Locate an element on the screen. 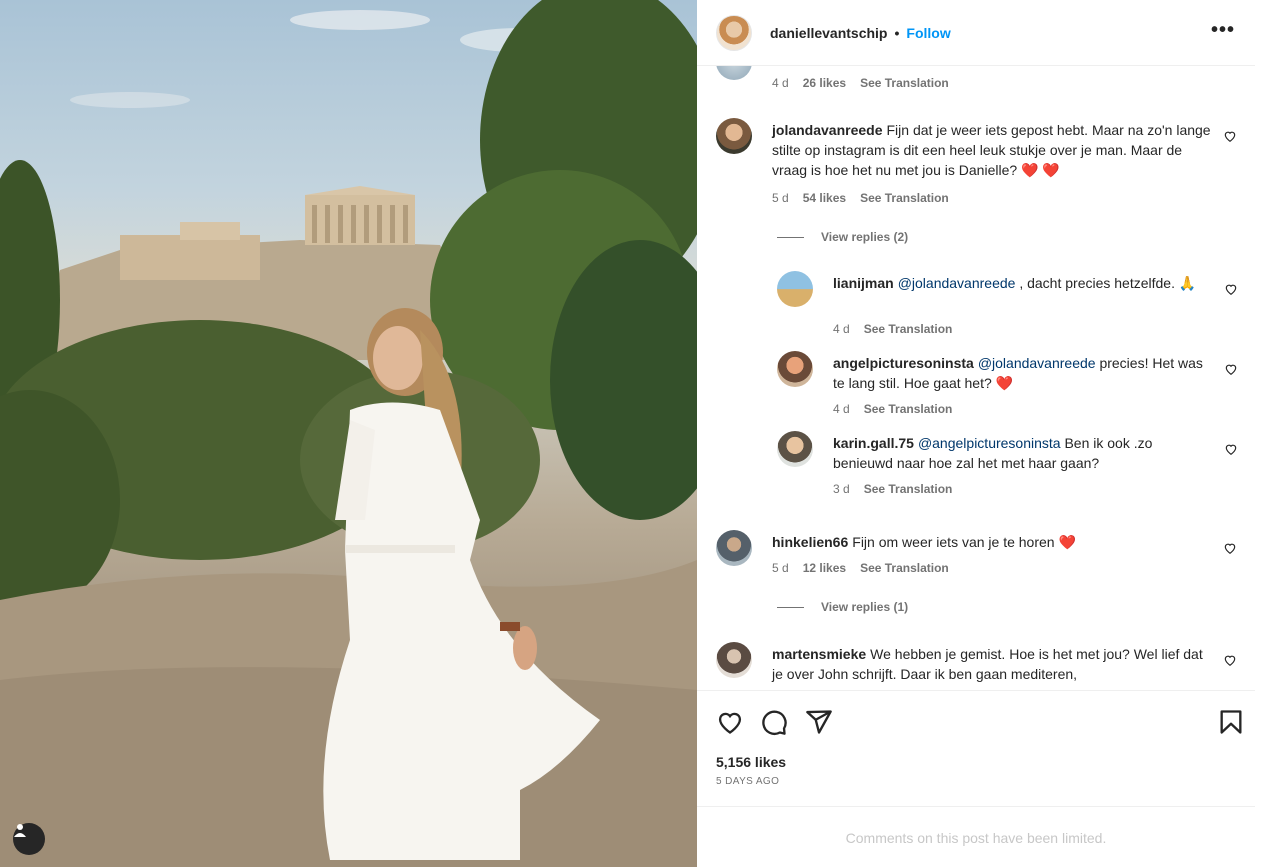 This screenshot has height=867, width=1265. like-icon is located at coordinates (730, 722).